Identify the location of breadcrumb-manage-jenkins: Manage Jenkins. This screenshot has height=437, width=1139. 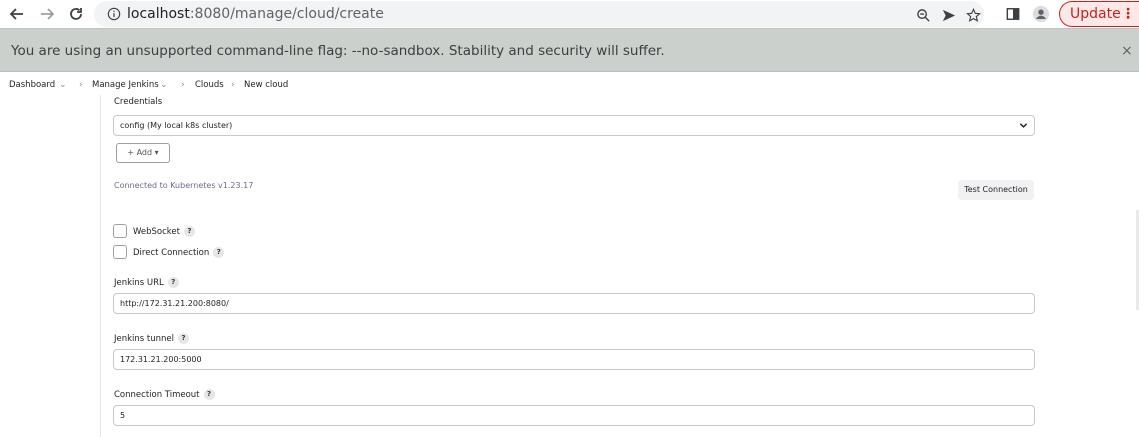
(125, 85).